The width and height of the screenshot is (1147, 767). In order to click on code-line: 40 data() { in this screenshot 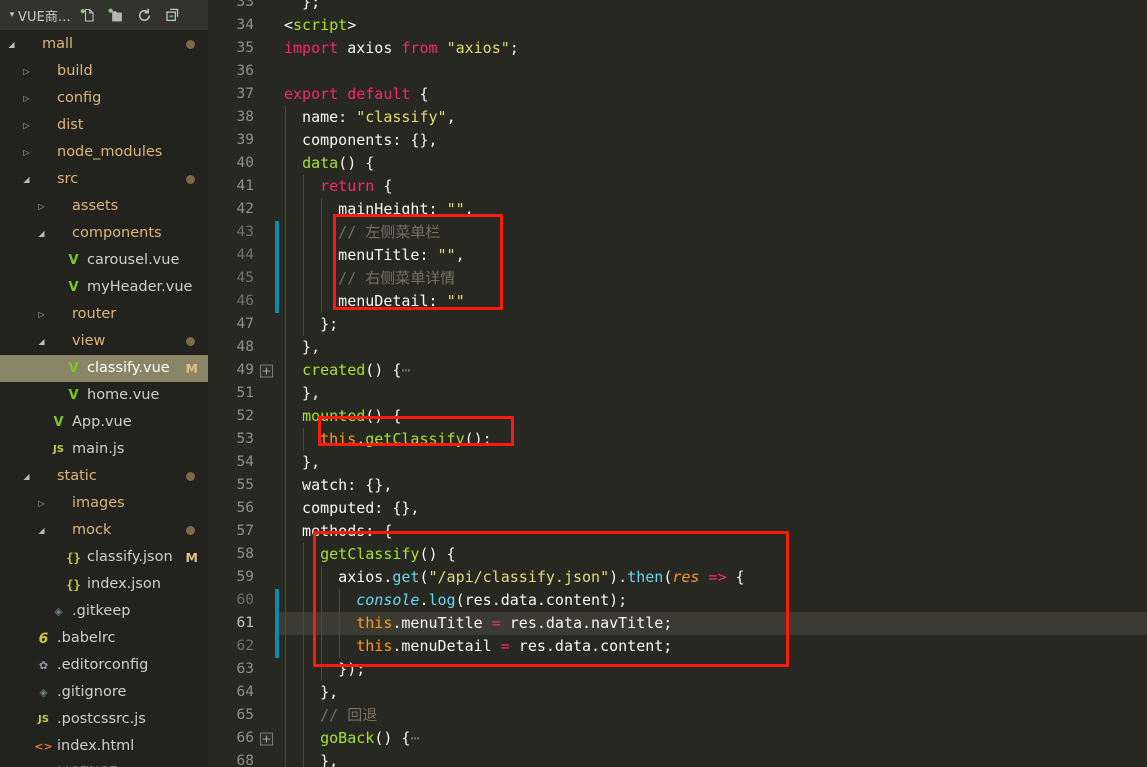, I will do `click(677, 163)`.